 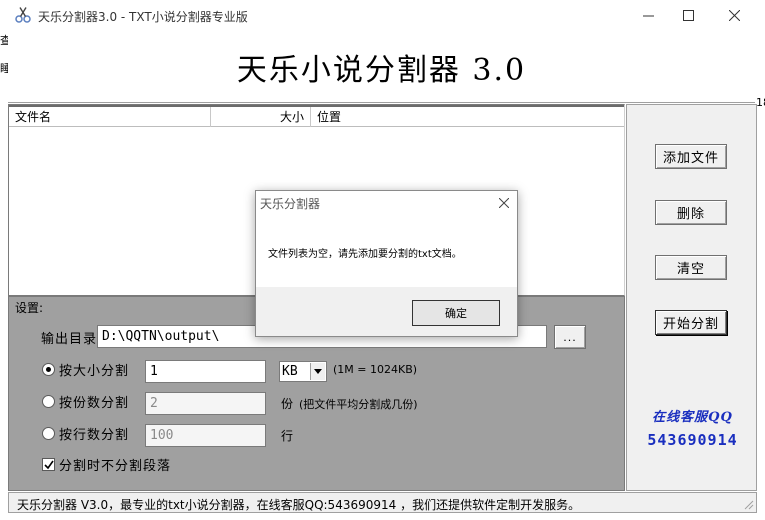 What do you see at coordinates (648, 16) in the screenshot?
I see `minimize-icon` at bounding box center [648, 16].